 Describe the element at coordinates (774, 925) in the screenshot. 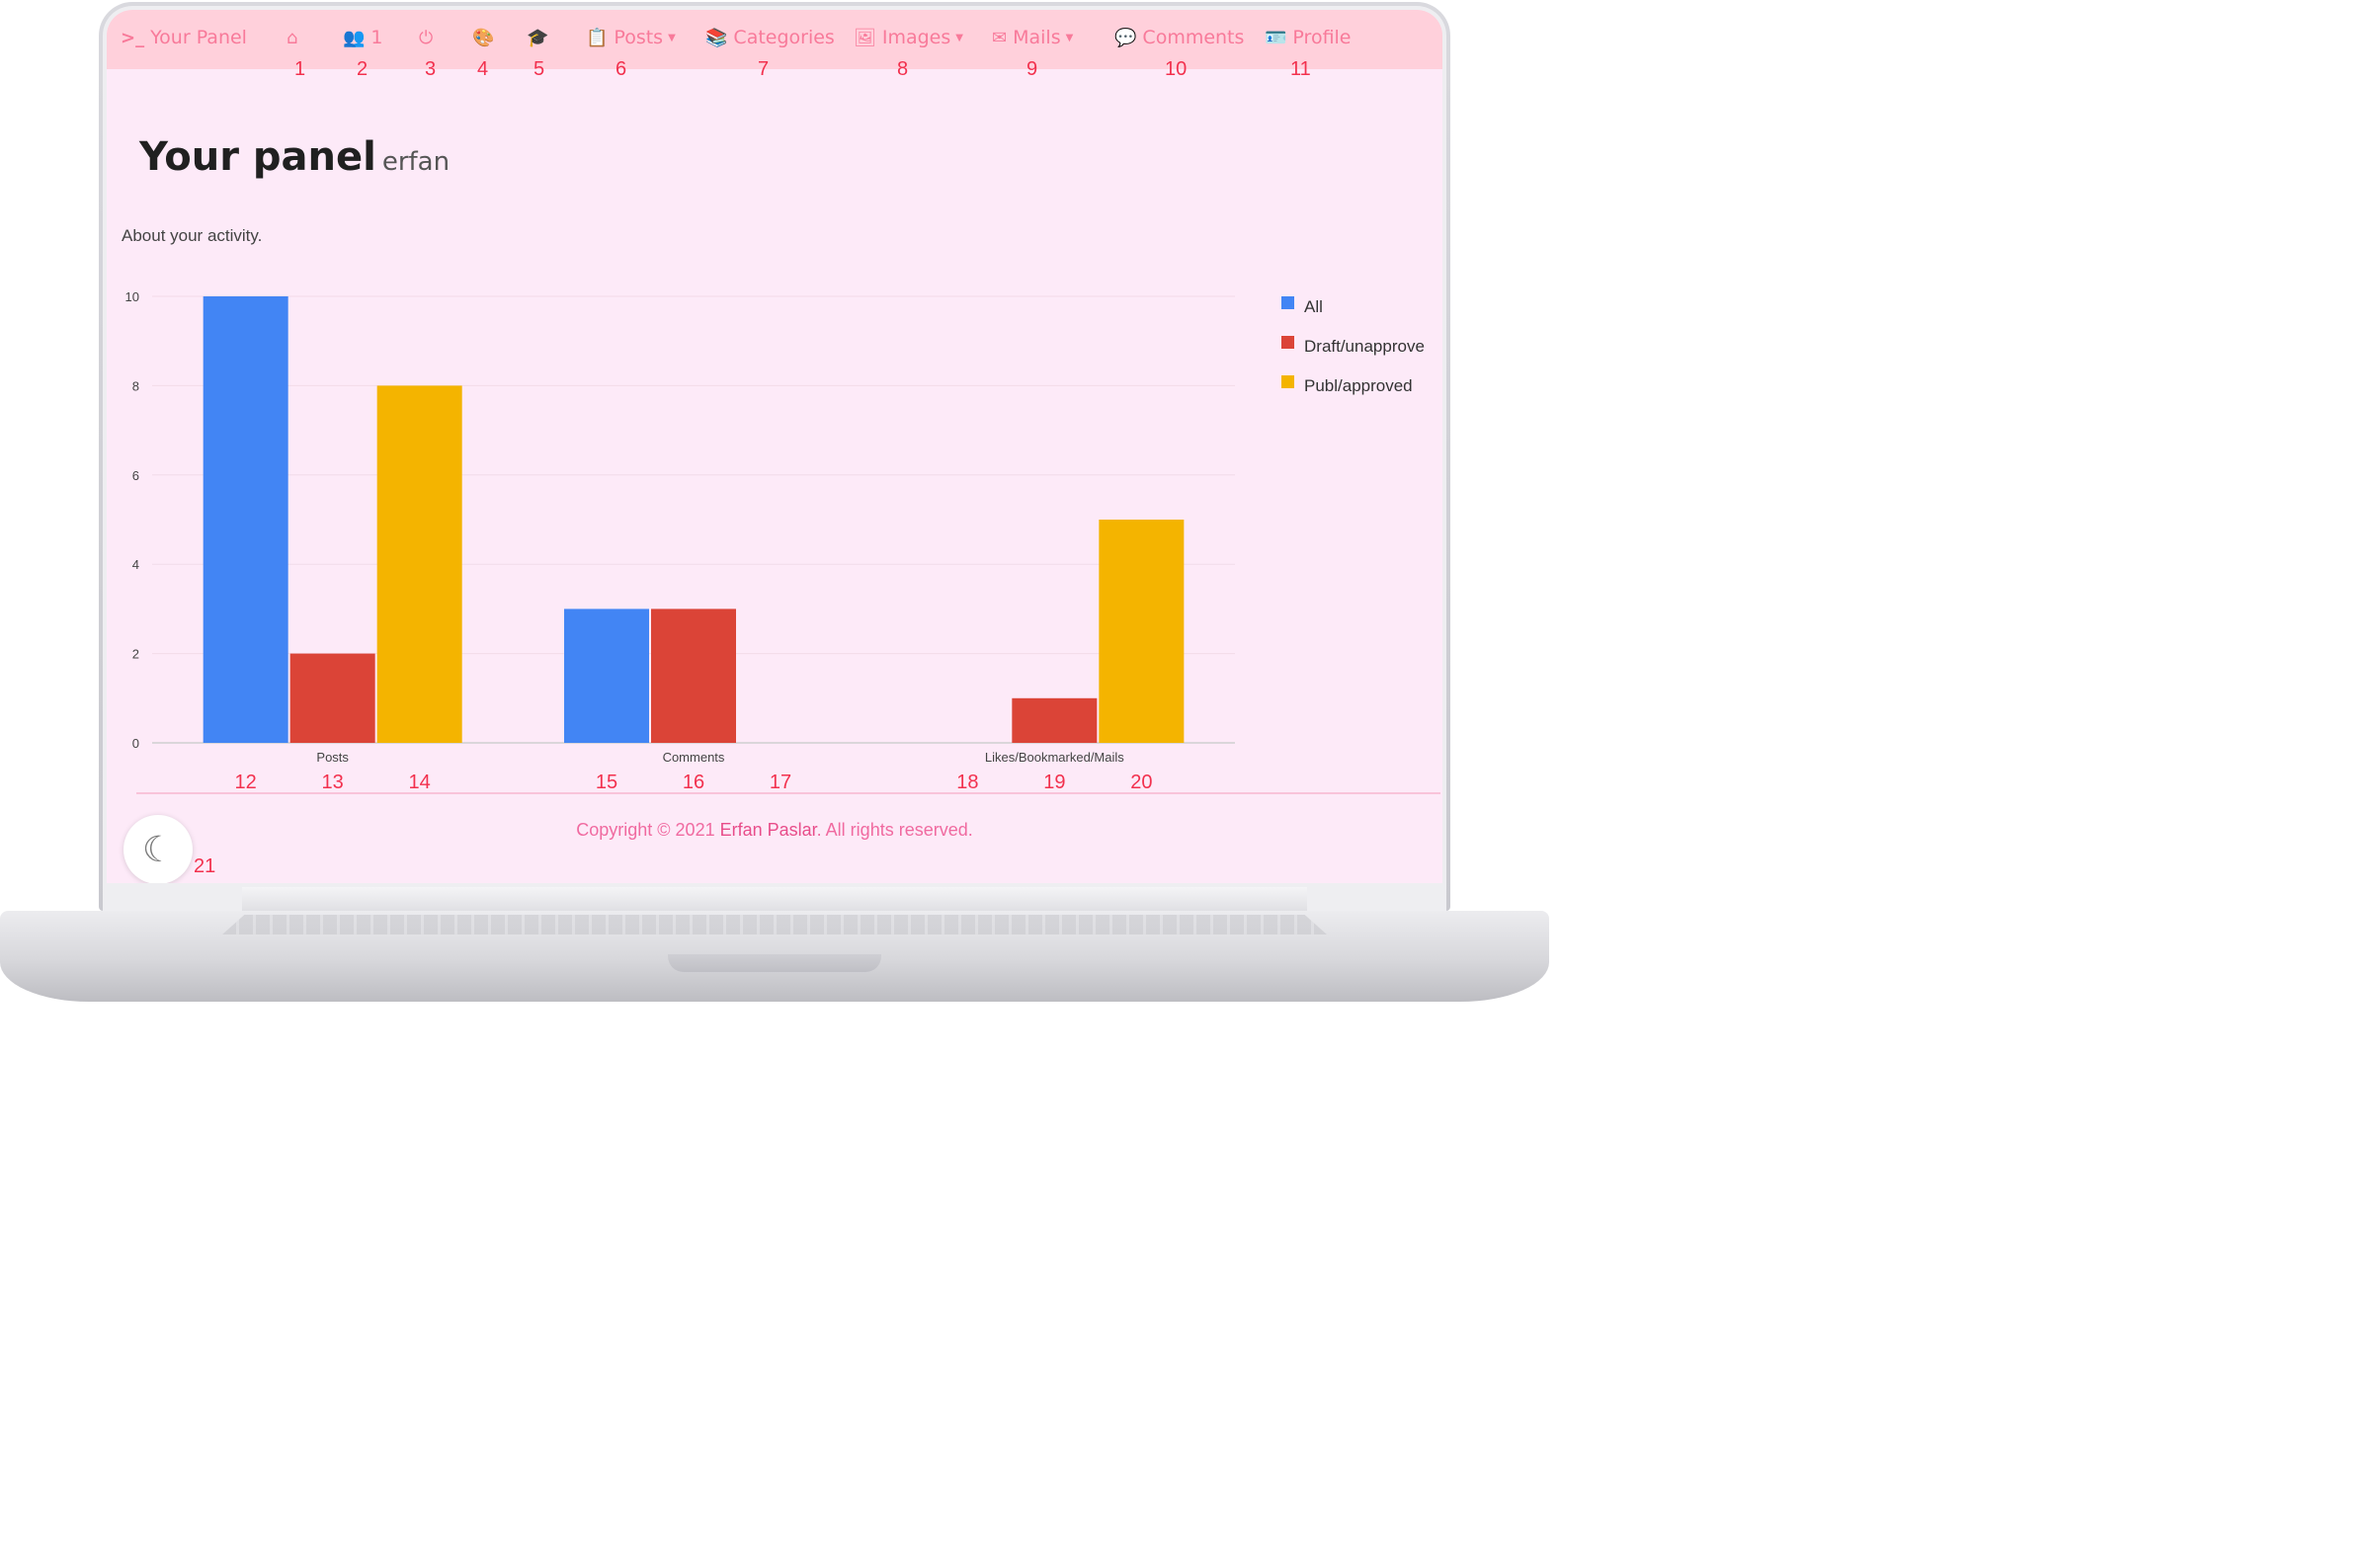

I see `laptop-keyboard` at that location.